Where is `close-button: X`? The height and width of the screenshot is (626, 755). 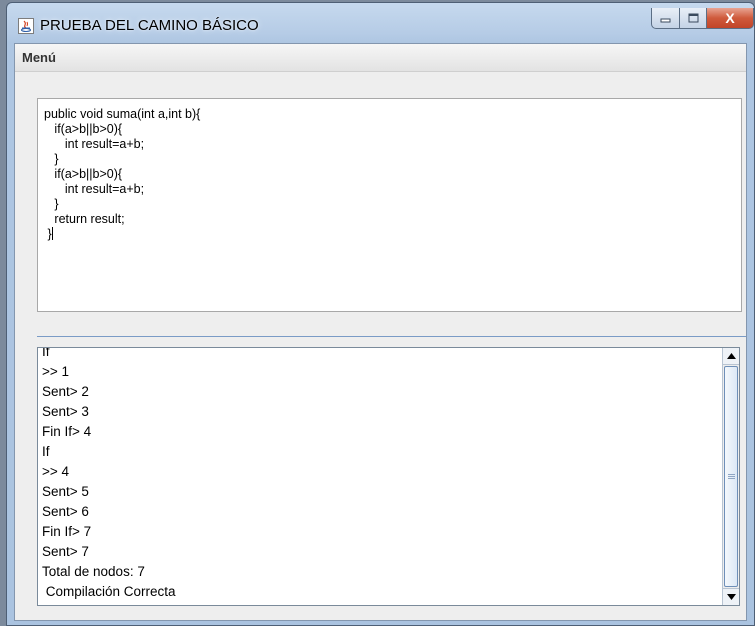 close-button: X is located at coordinates (730, 18).